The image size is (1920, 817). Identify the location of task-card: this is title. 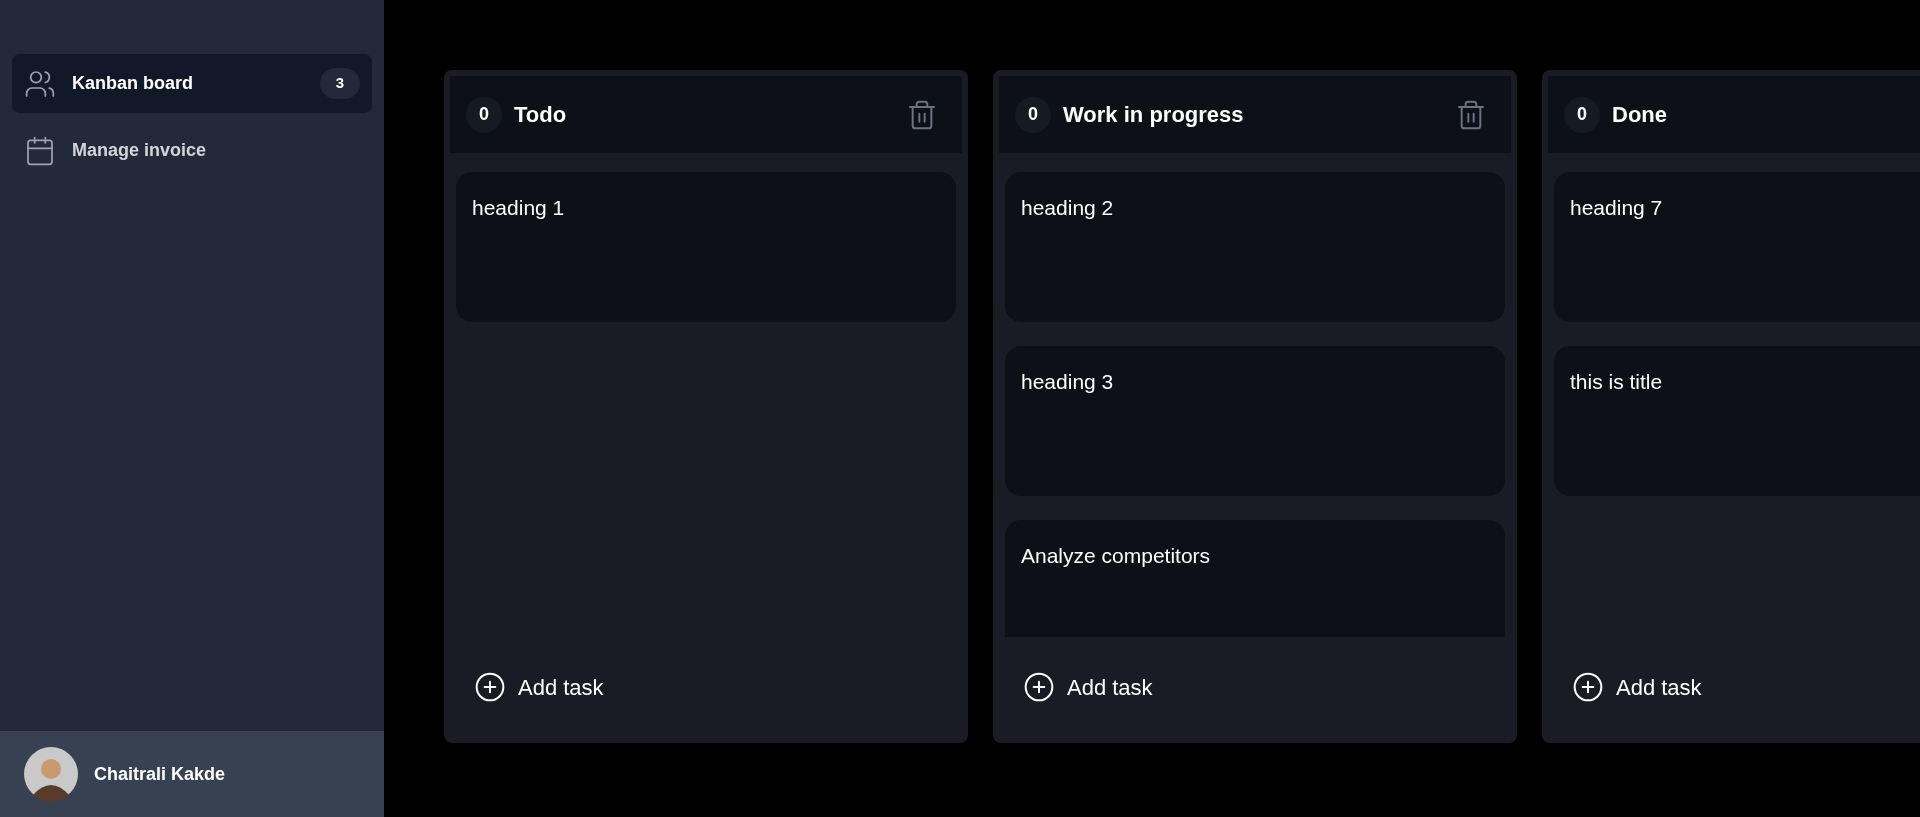
(1737, 421).